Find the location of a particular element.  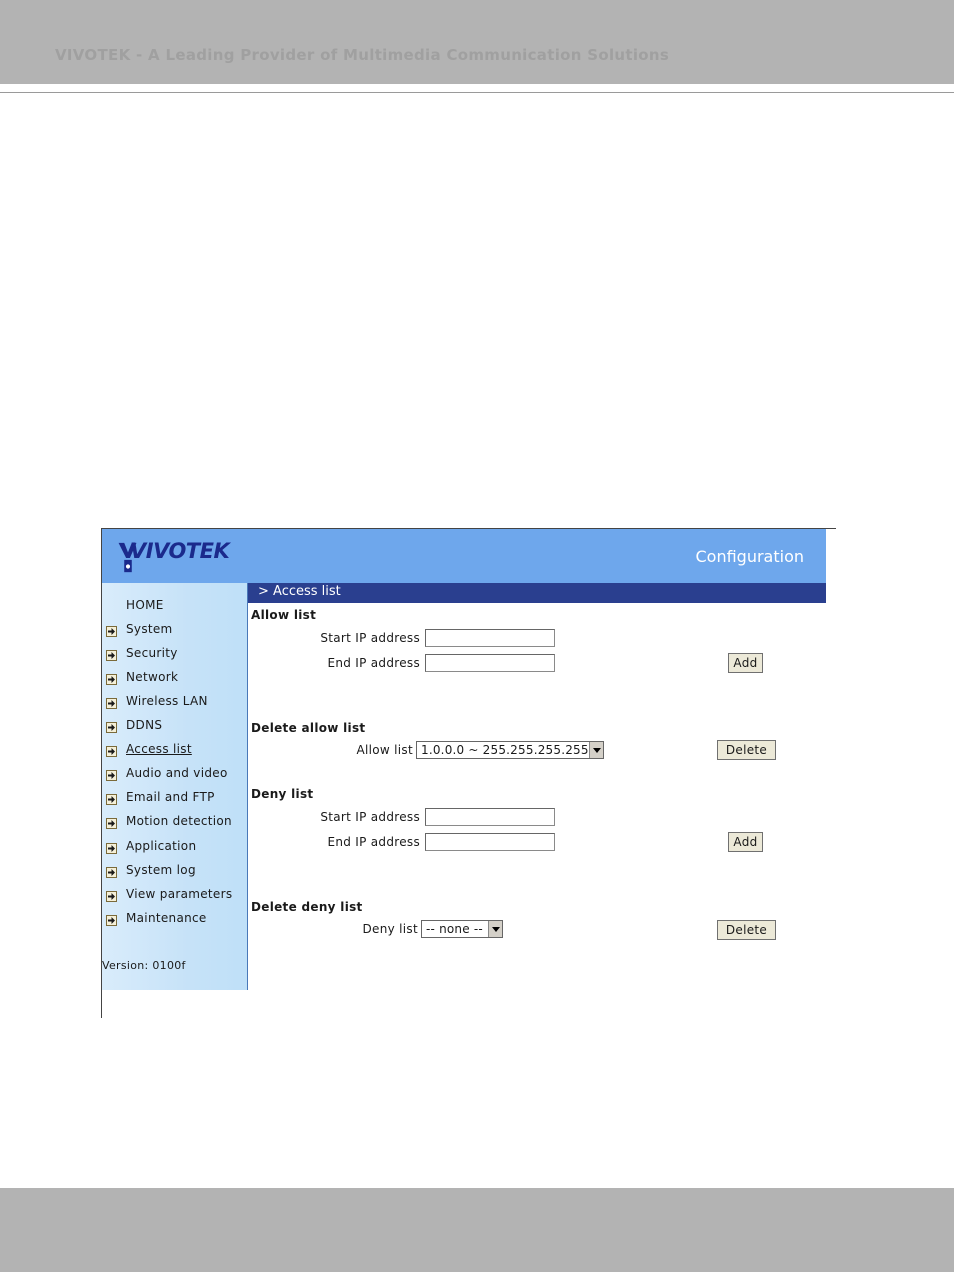

sidebar-item-security: Security is located at coordinates (174, 654).